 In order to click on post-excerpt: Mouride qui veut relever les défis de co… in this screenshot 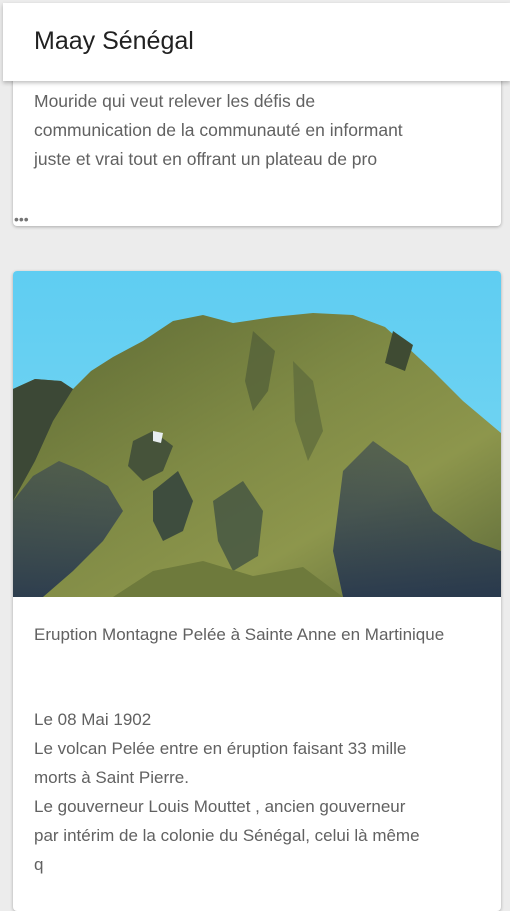, I will do `click(254, 130)`.